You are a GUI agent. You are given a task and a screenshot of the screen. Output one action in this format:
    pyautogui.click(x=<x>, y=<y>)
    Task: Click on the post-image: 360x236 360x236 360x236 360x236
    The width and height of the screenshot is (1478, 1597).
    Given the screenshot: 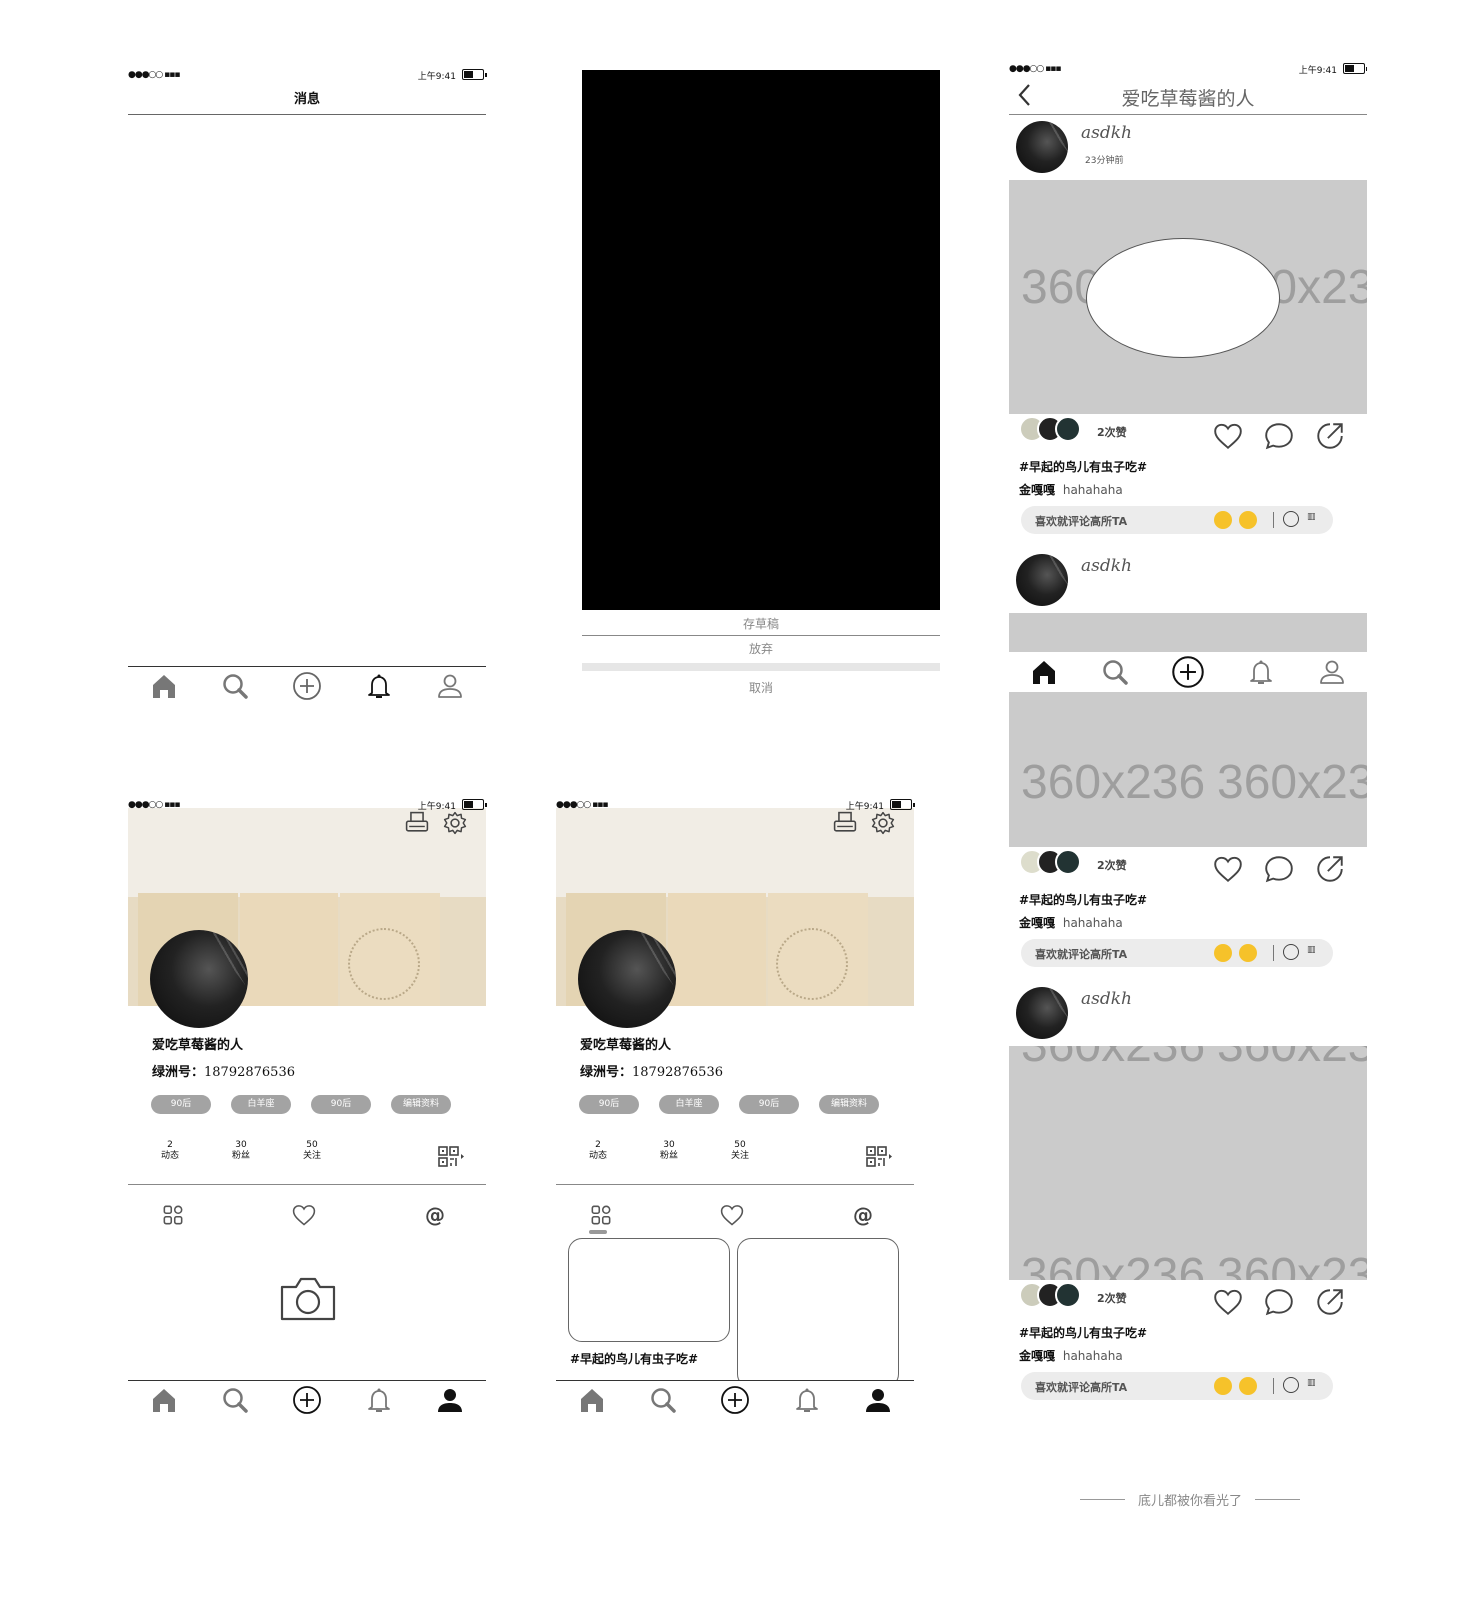 What is the action you would take?
    pyautogui.click(x=1188, y=1163)
    